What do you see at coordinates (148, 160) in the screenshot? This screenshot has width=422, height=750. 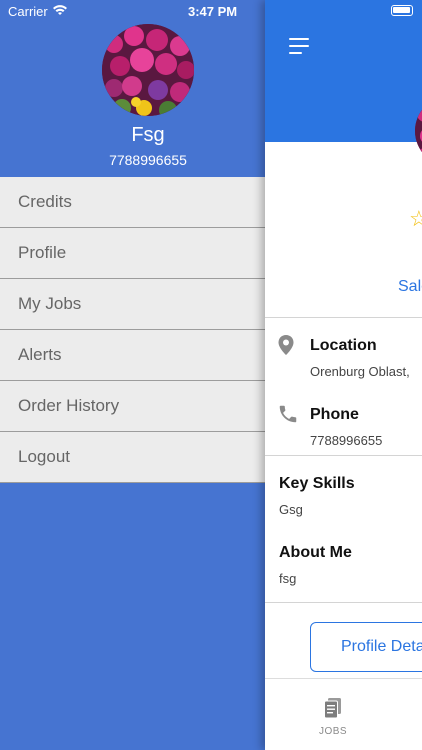 I see `user-phone: 7788996655` at bounding box center [148, 160].